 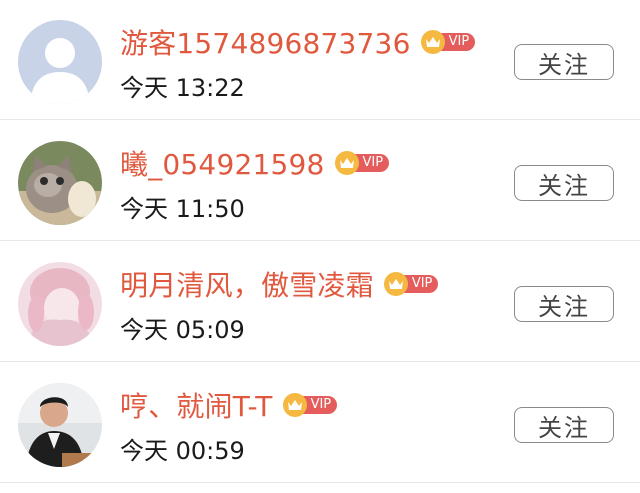 What do you see at coordinates (60, 62) in the screenshot?
I see `default-user-avatar` at bounding box center [60, 62].